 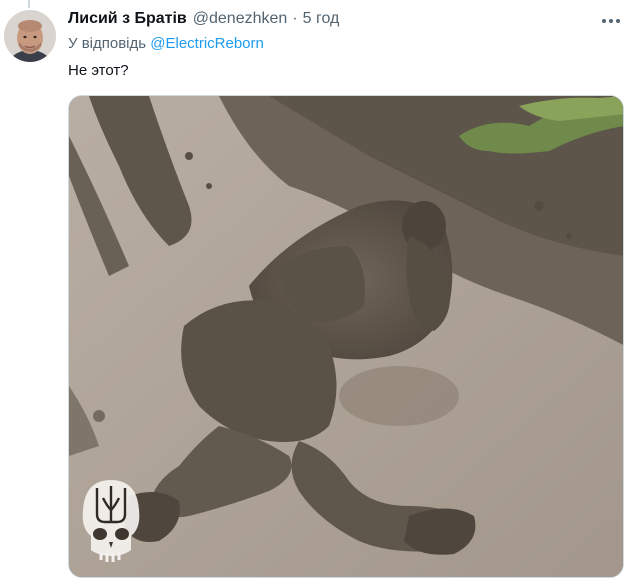 What do you see at coordinates (127, 19) in the screenshot?
I see `display-name: Лисий з Братів` at bounding box center [127, 19].